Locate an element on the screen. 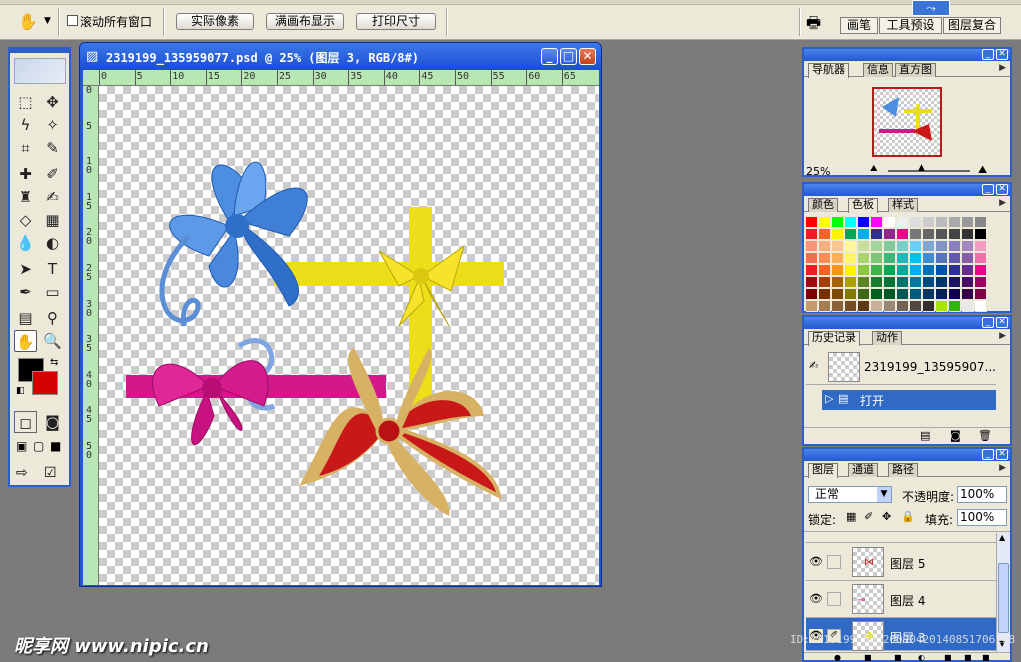 The image size is (1021, 662). new-snapshot-icon: ◙ is located at coordinates (955, 435).